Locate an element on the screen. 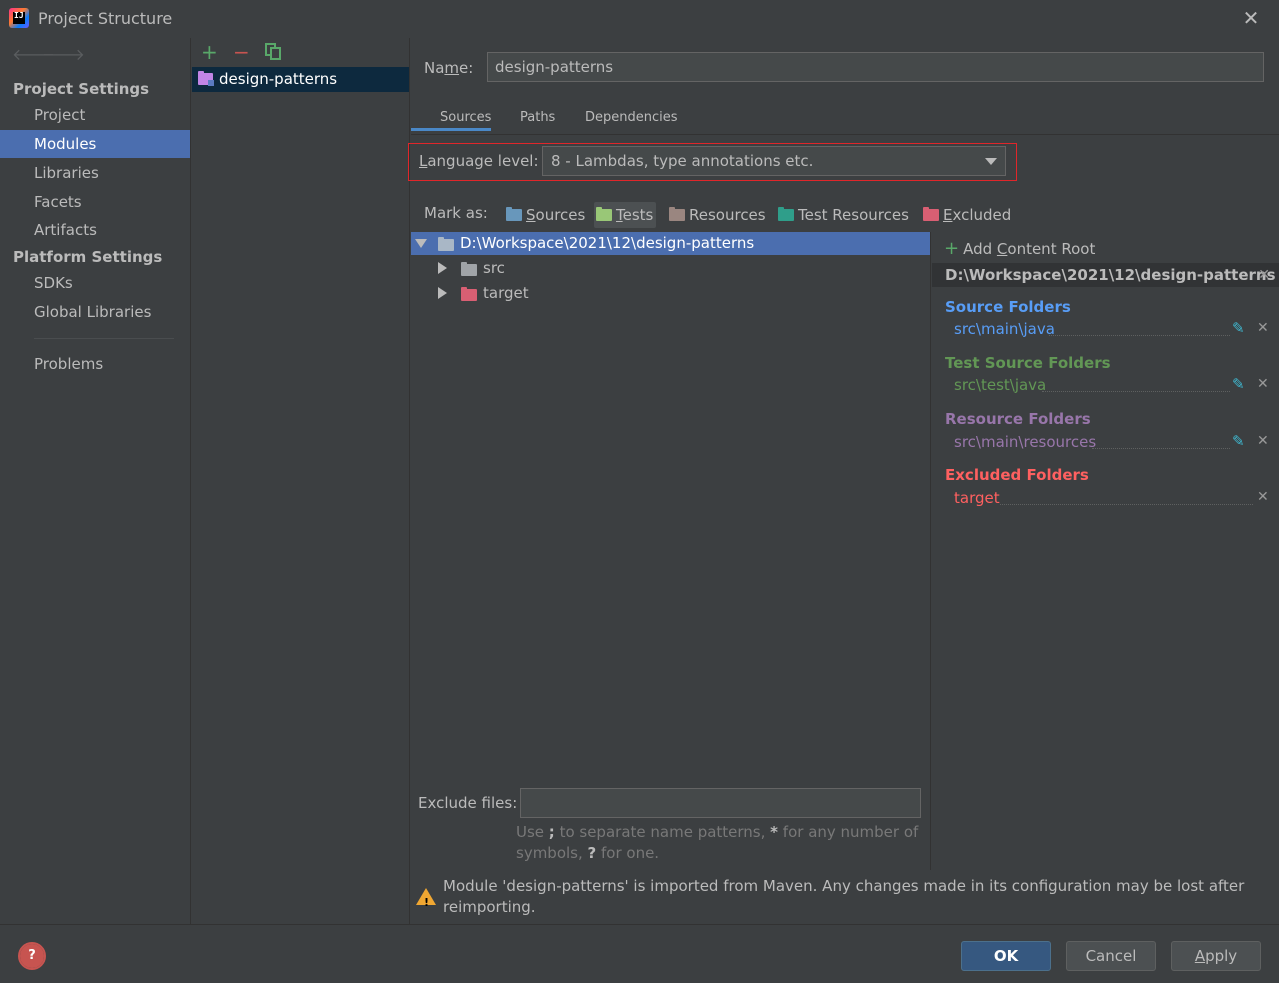 The image size is (1279, 983). mark-as-sources-button: Sources is located at coordinates (546, 215).